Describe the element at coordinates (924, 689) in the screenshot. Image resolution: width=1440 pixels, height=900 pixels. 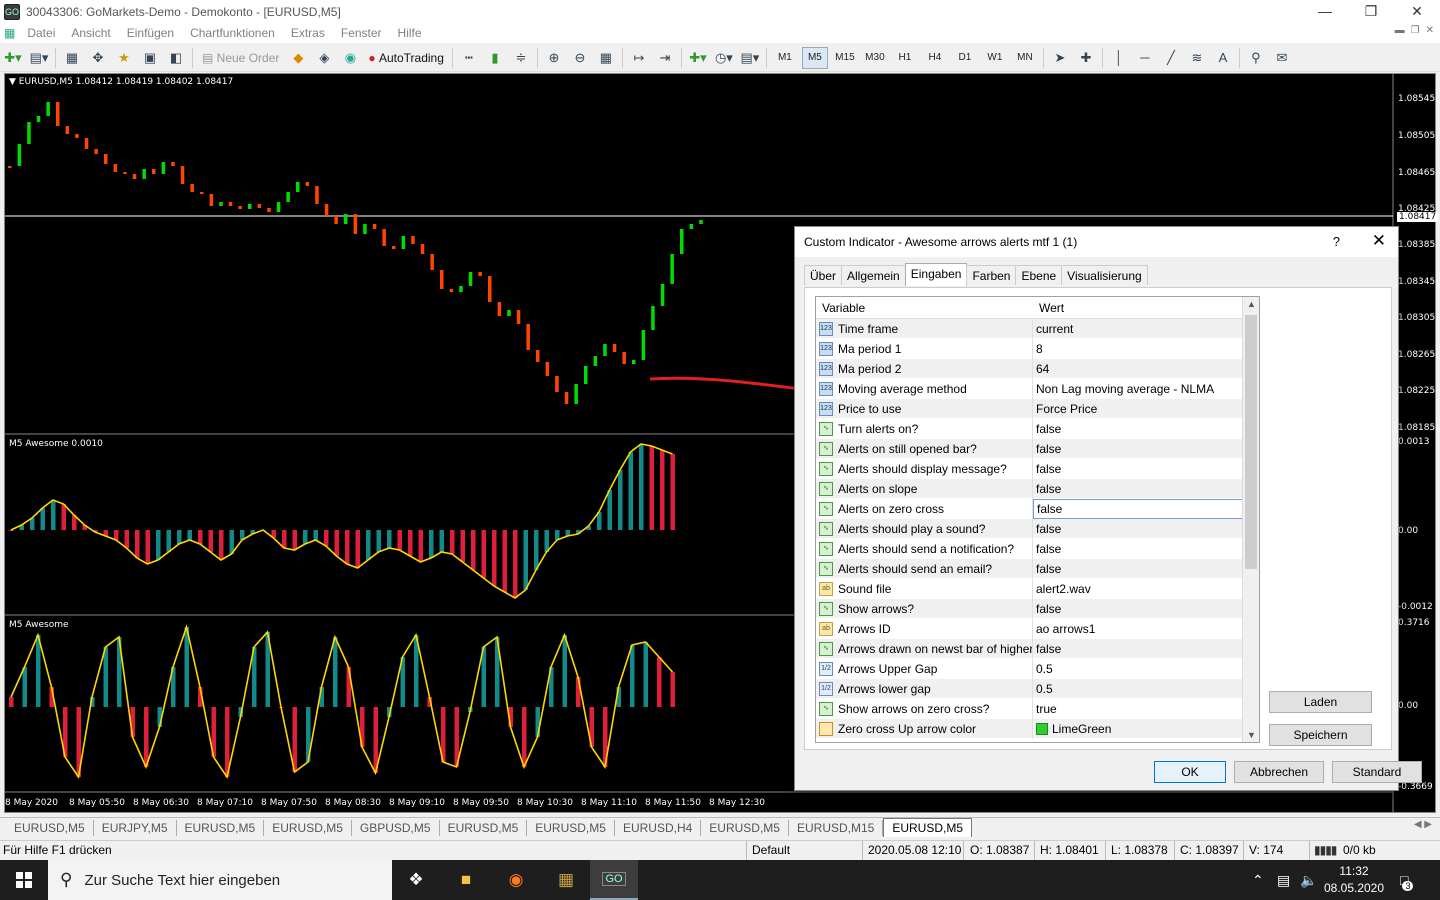
I see `parameter-name-cell: 1/2 Arrows lower gap` at that location.